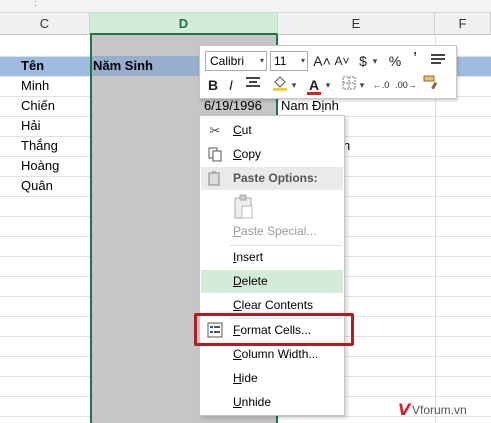 The image size is (491, 423). I want to click on cell-D-header: Năm Sinh, so click(123, 66).